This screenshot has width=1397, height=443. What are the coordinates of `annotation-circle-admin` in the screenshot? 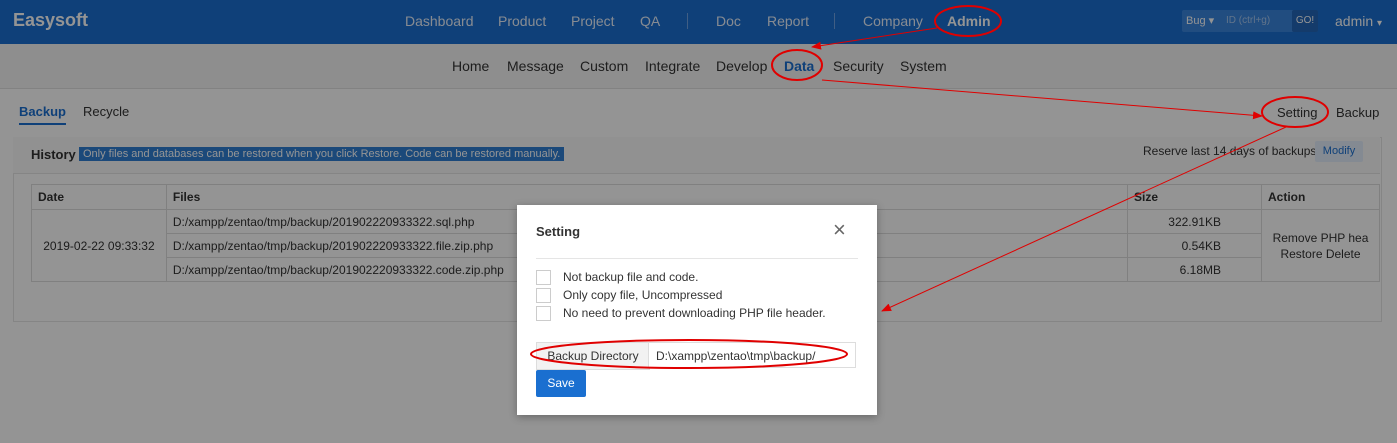 It's located at (968, 21).